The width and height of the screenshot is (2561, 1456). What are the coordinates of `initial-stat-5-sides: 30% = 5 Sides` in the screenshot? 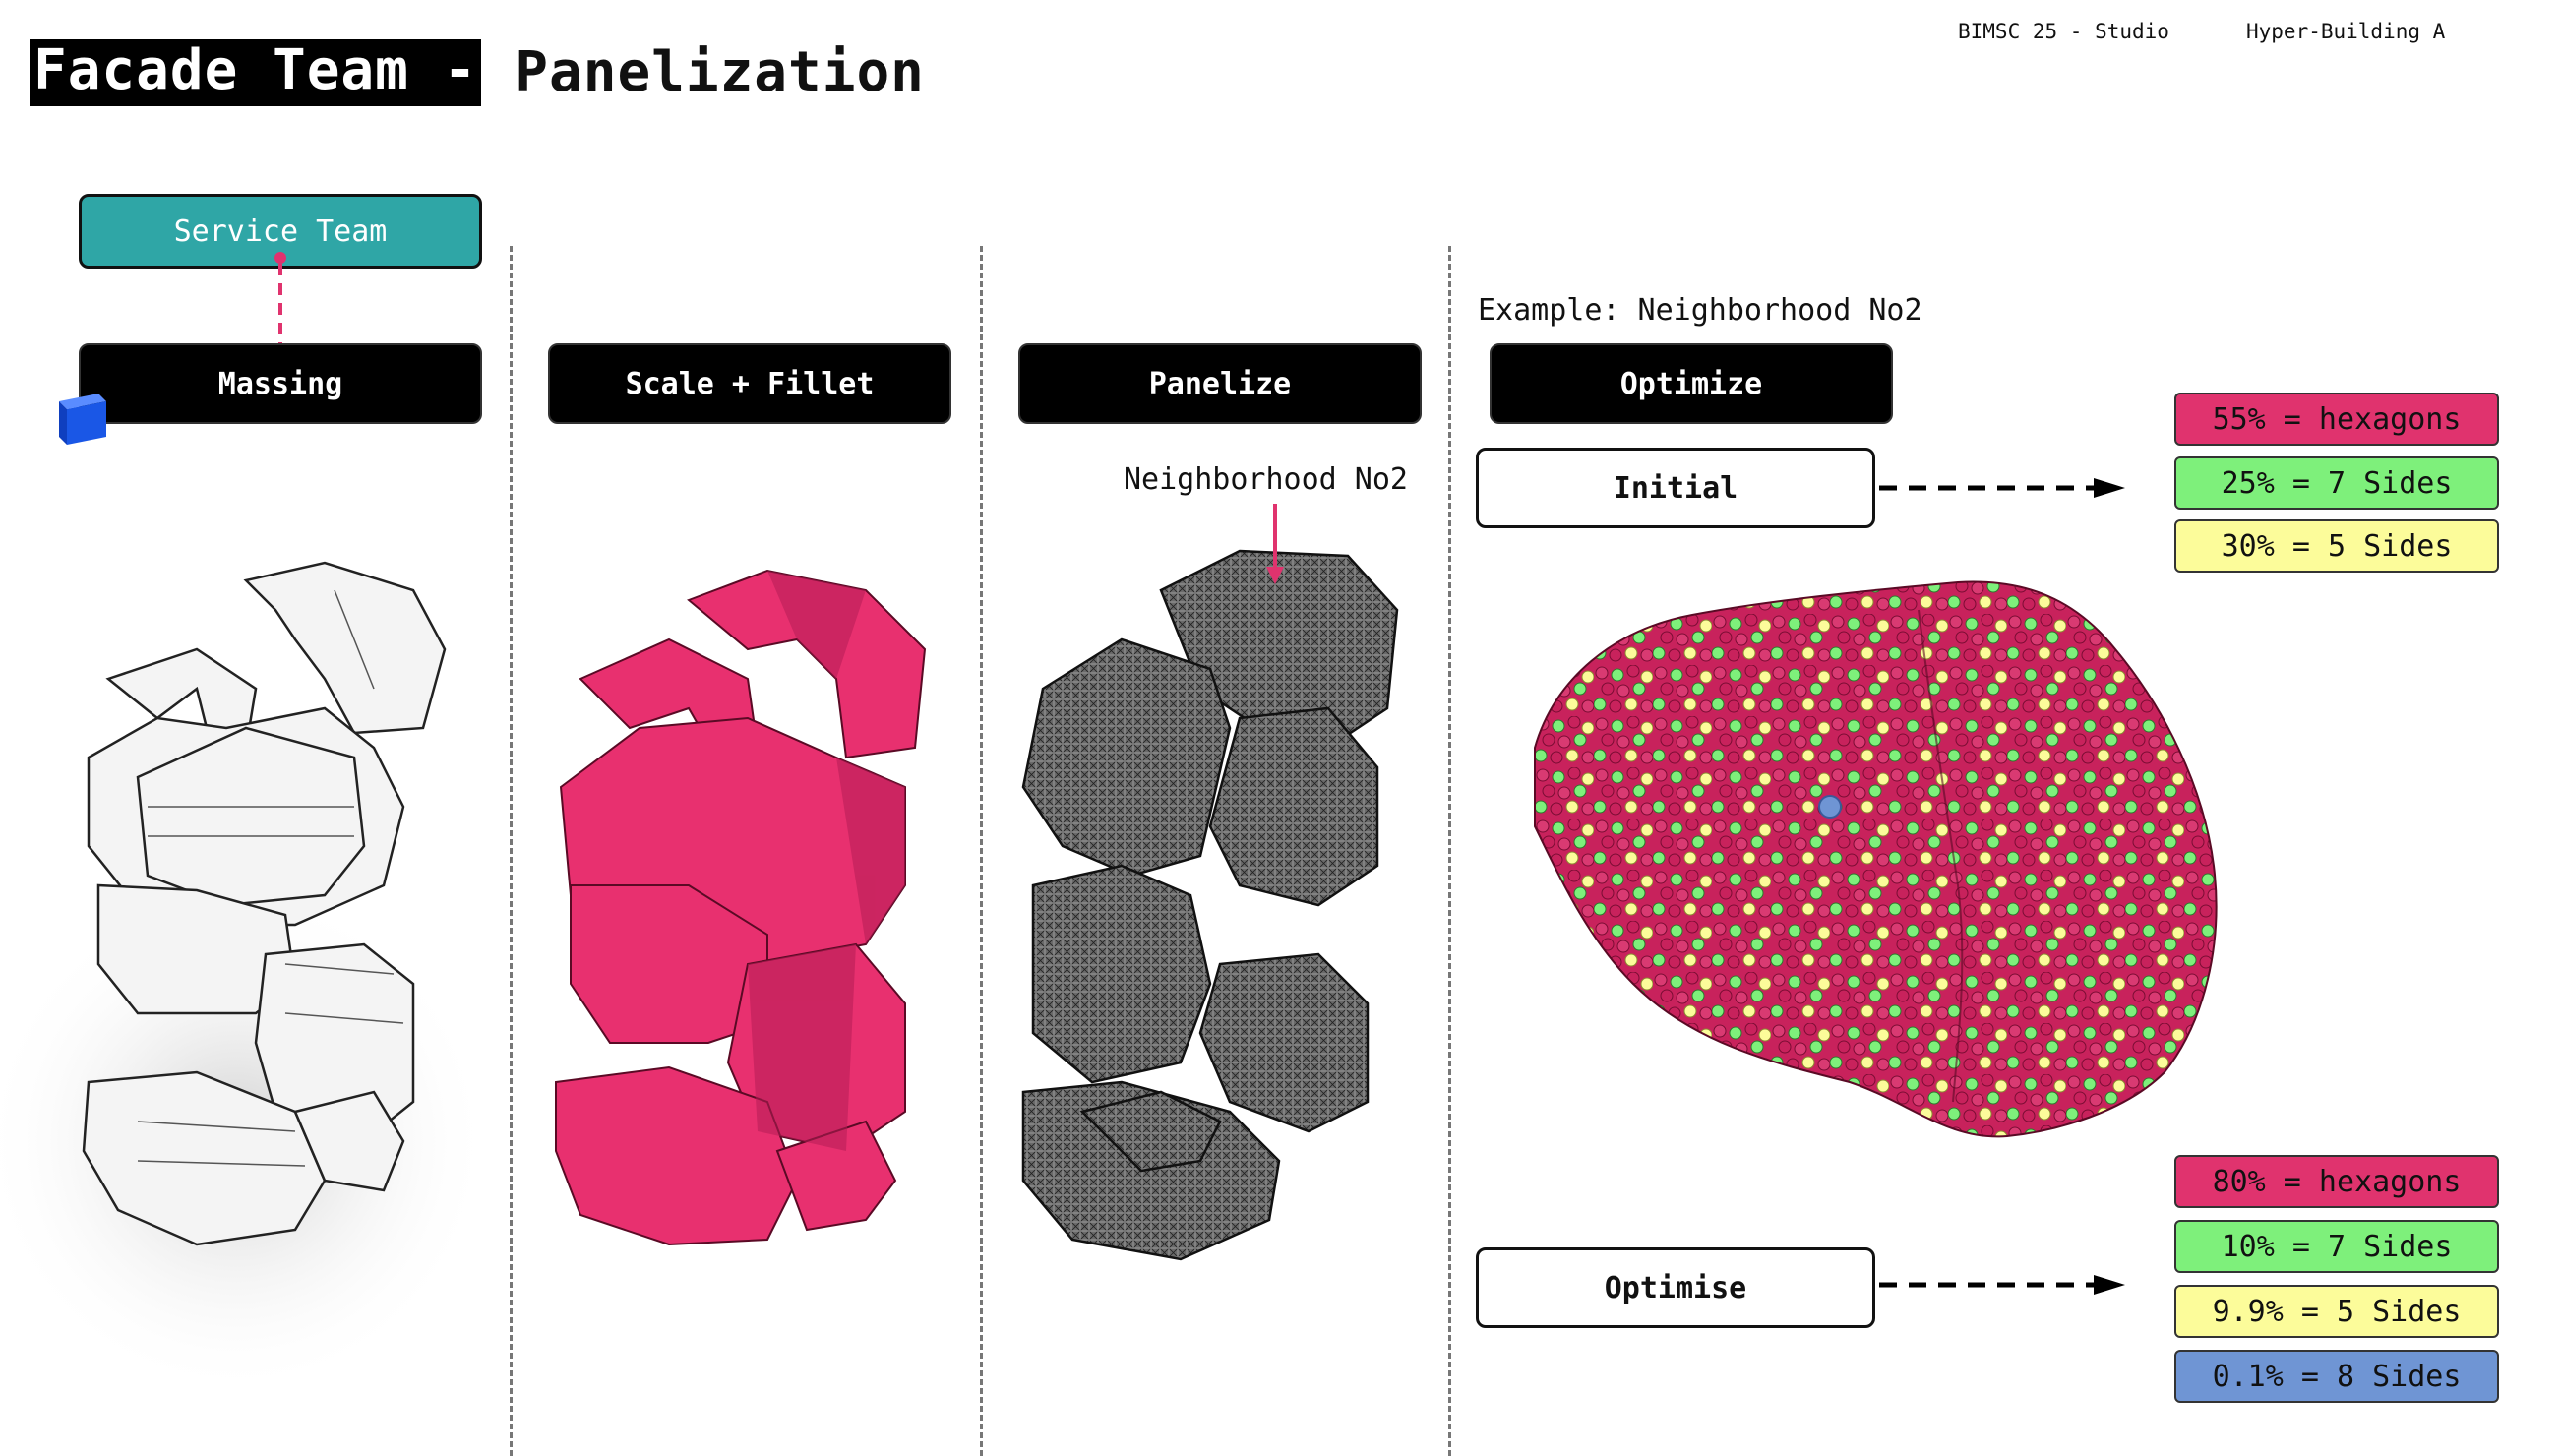 It's located at (2336, 546).